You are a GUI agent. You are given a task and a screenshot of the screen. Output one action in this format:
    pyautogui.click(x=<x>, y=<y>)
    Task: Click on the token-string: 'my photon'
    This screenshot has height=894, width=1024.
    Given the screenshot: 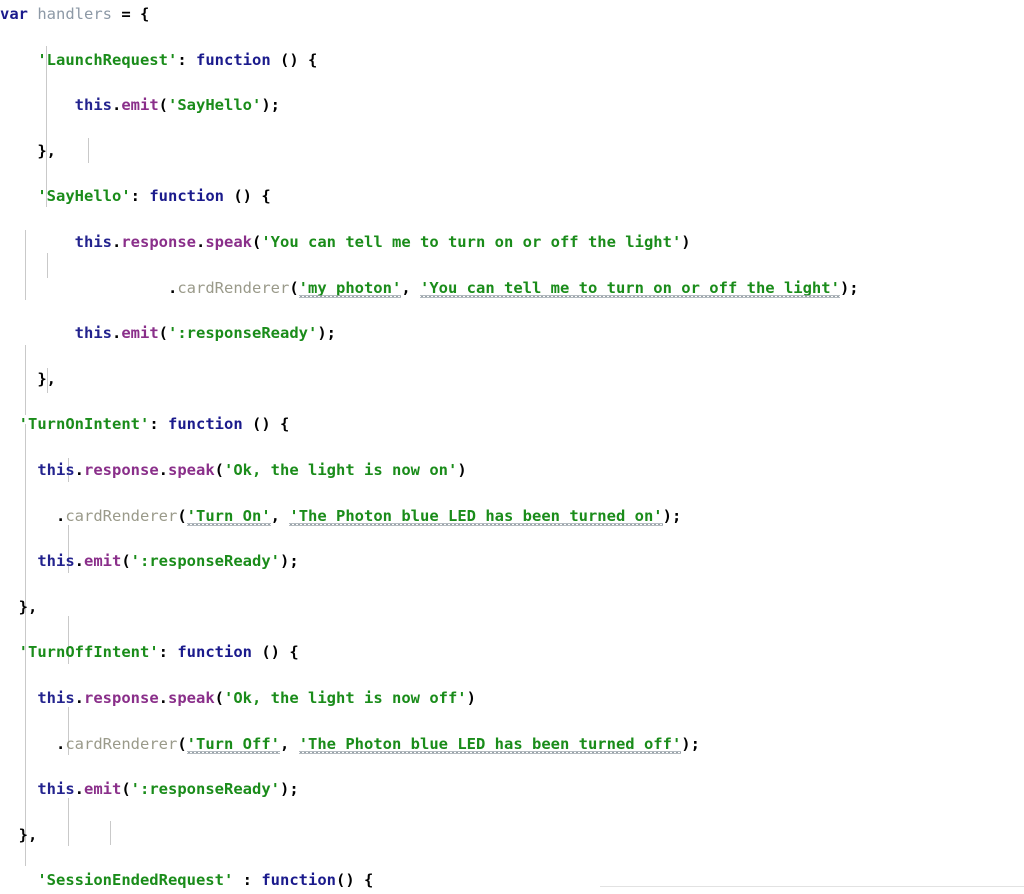 What is the action you would take?
    pyautogui.click(x=350, y=287)
    